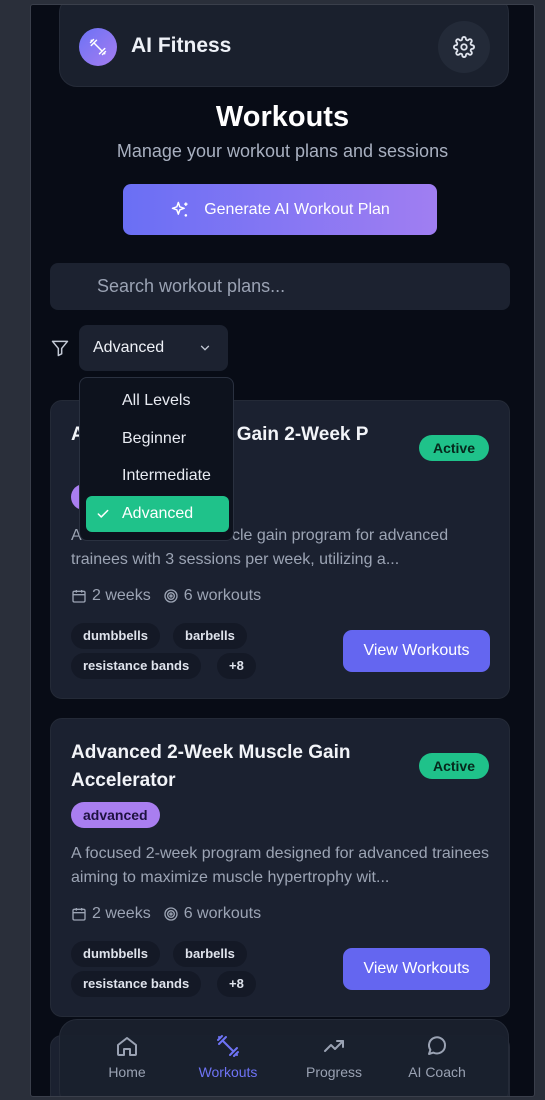 The width and height of the screenshot is (545, 1100). I want to click on chat-bubble-icon, so click(437, 1045).